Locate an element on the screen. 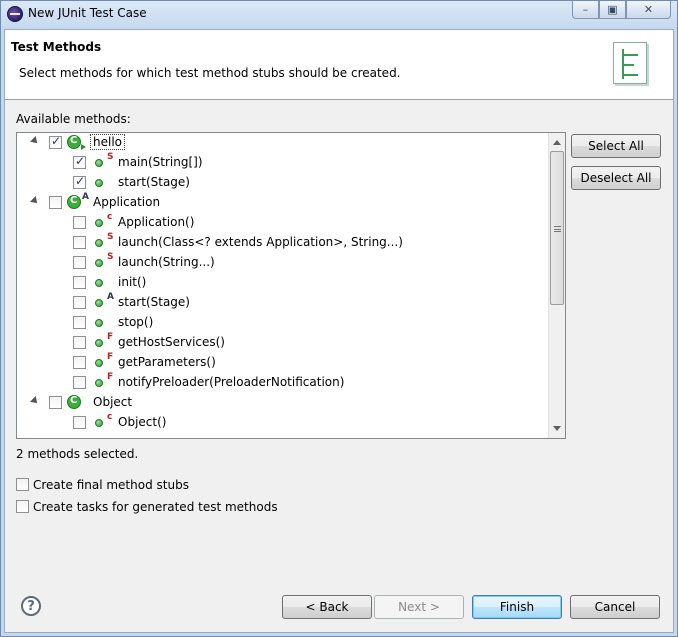 Image resolution: width=678 pixels, height=637 pixels. cancel-button: Cancel is located at coordinates (615, 607).